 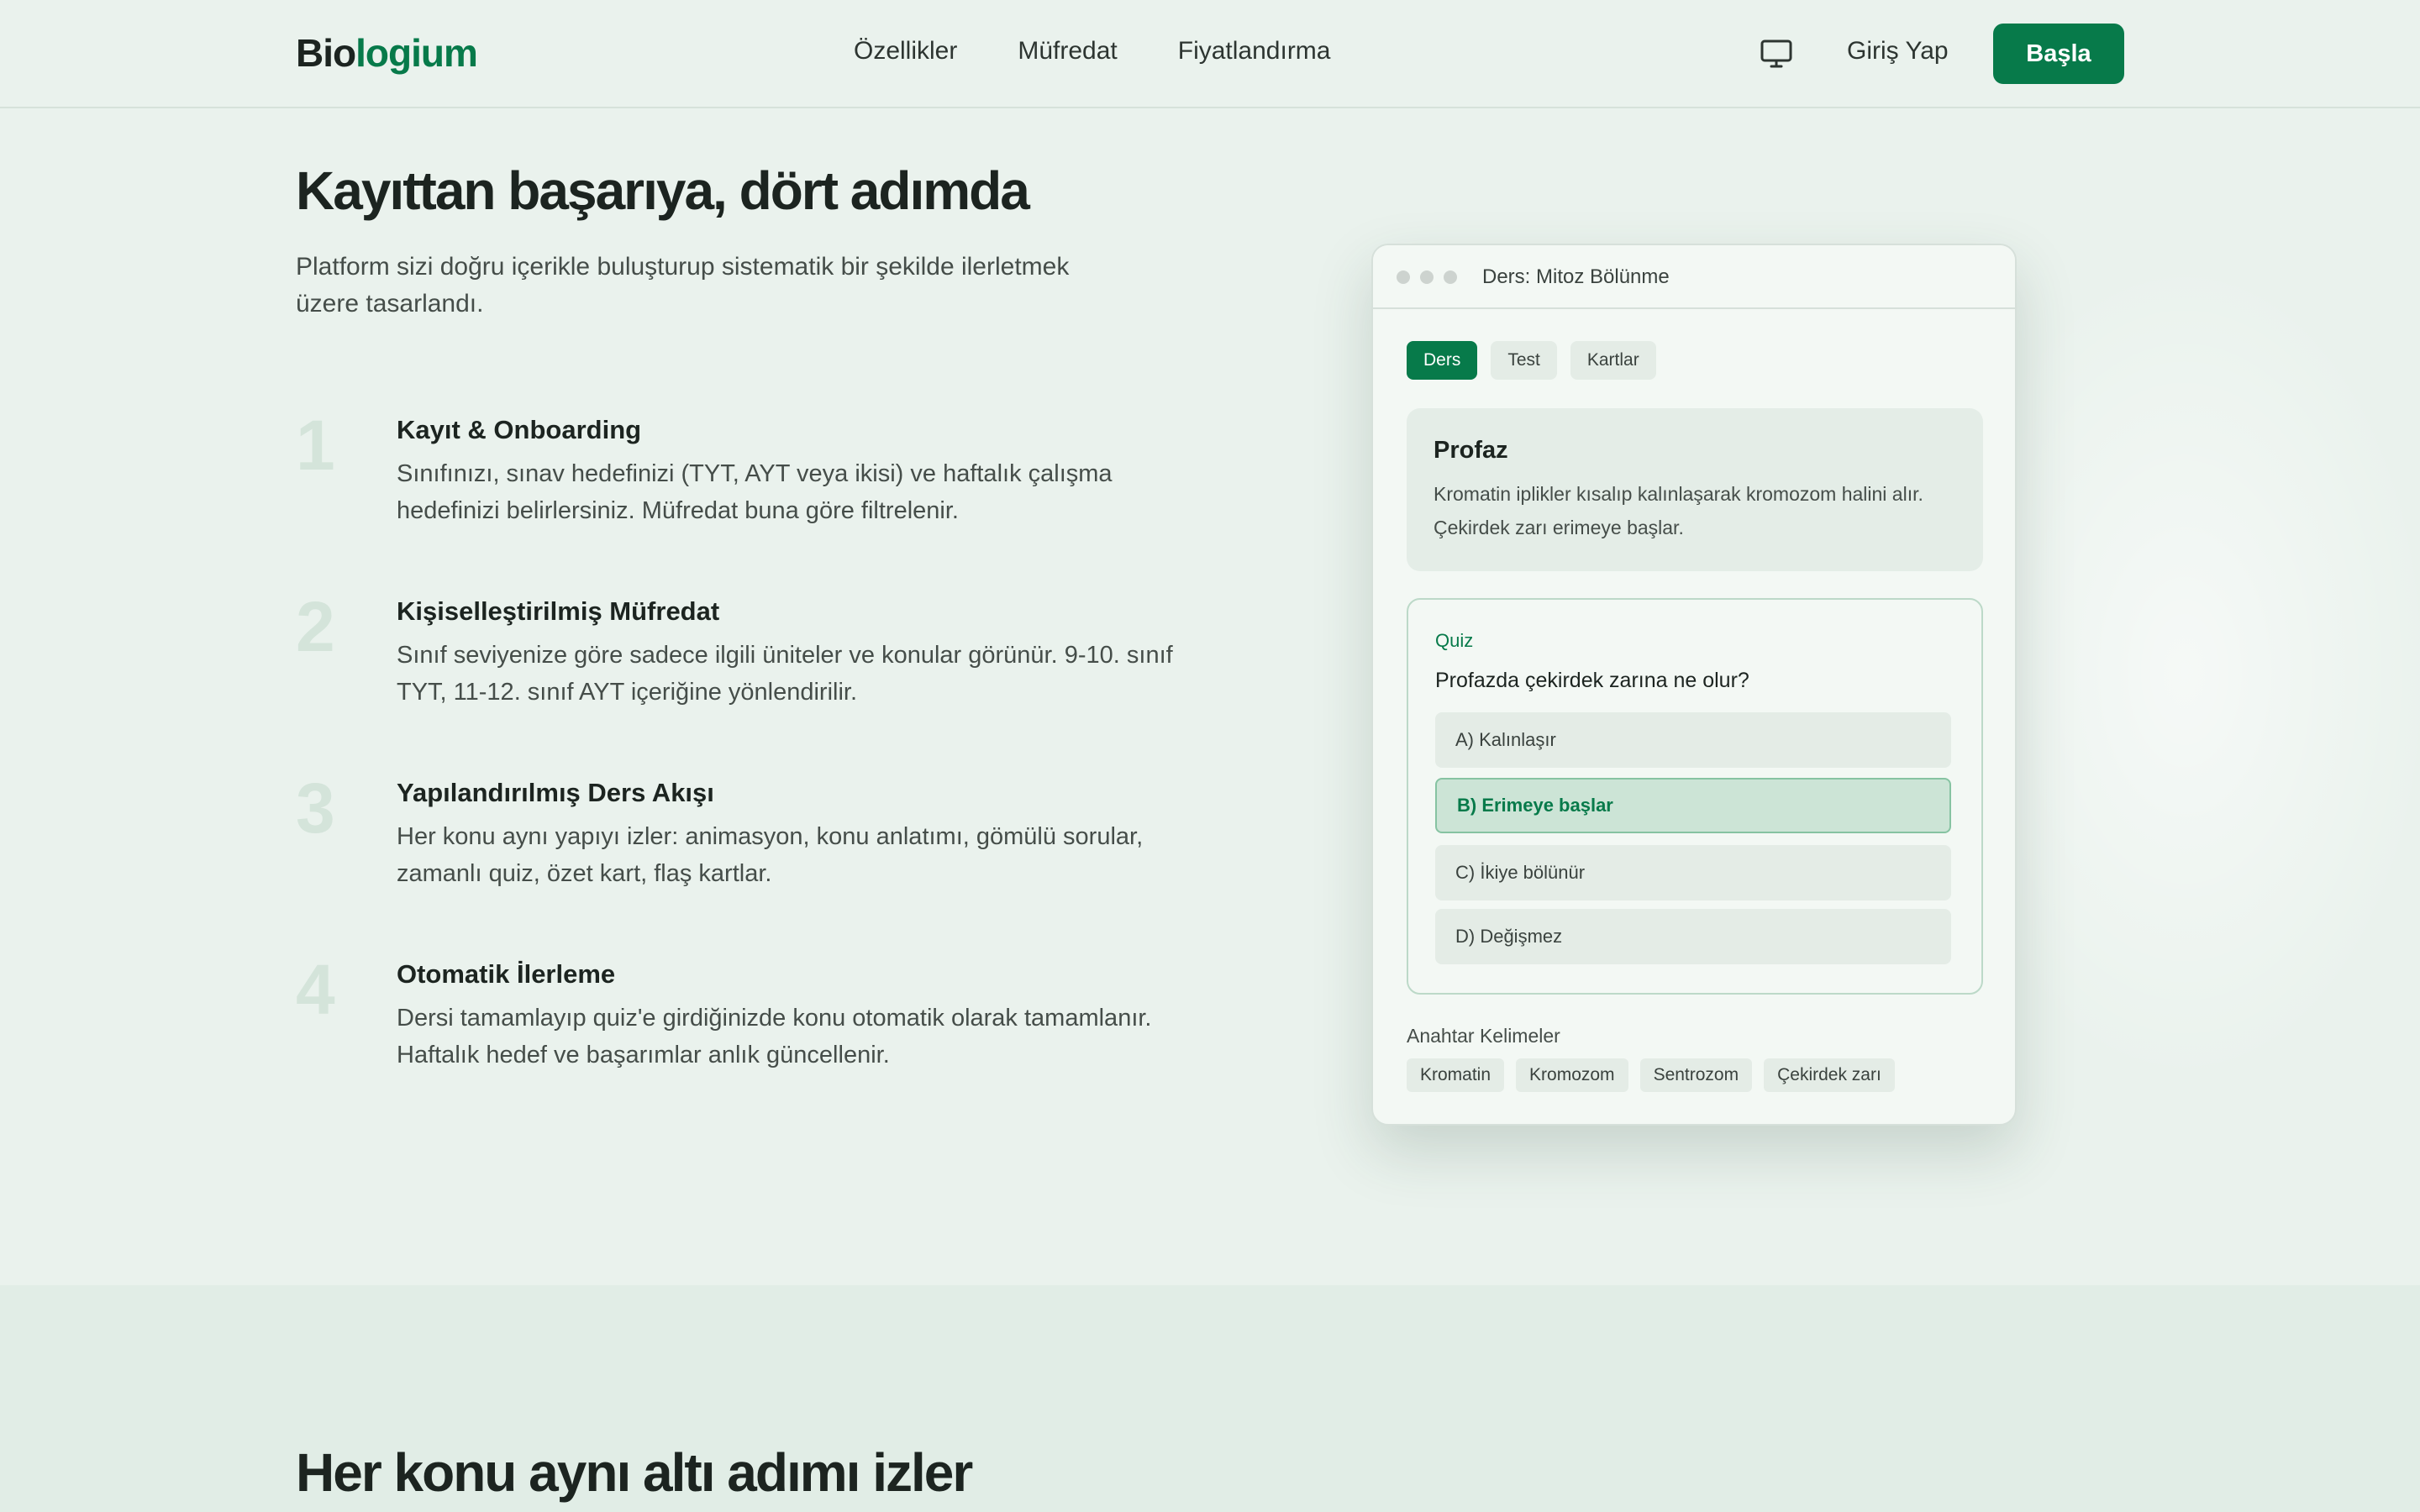 What do you see at coordinates (1483, 1036) in the screenshot?
I see `keywords-label: Anahtar Kelimeler` at bounding box center [1483, 1036].